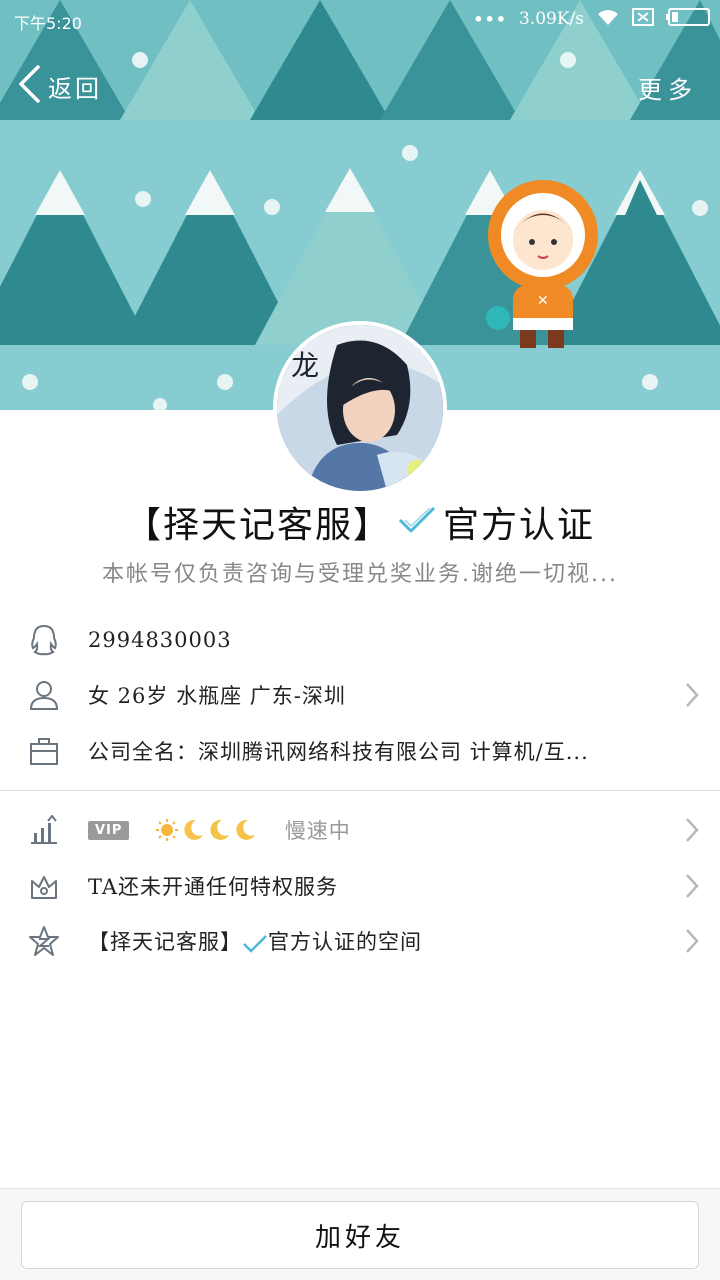  I want to click on bottom-bar: 加好友, so click(360, 1234).